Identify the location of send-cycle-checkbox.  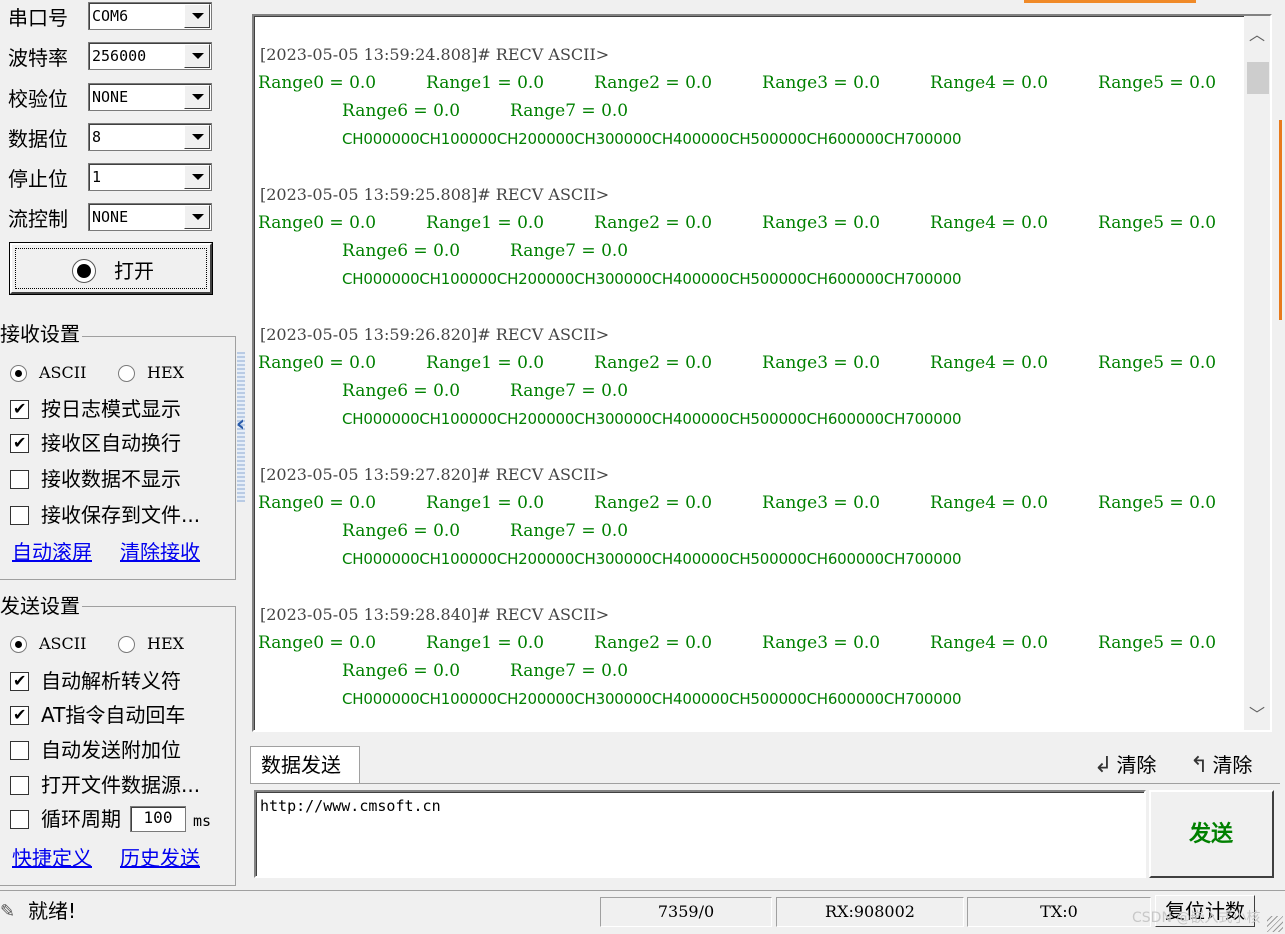
(19, 819).